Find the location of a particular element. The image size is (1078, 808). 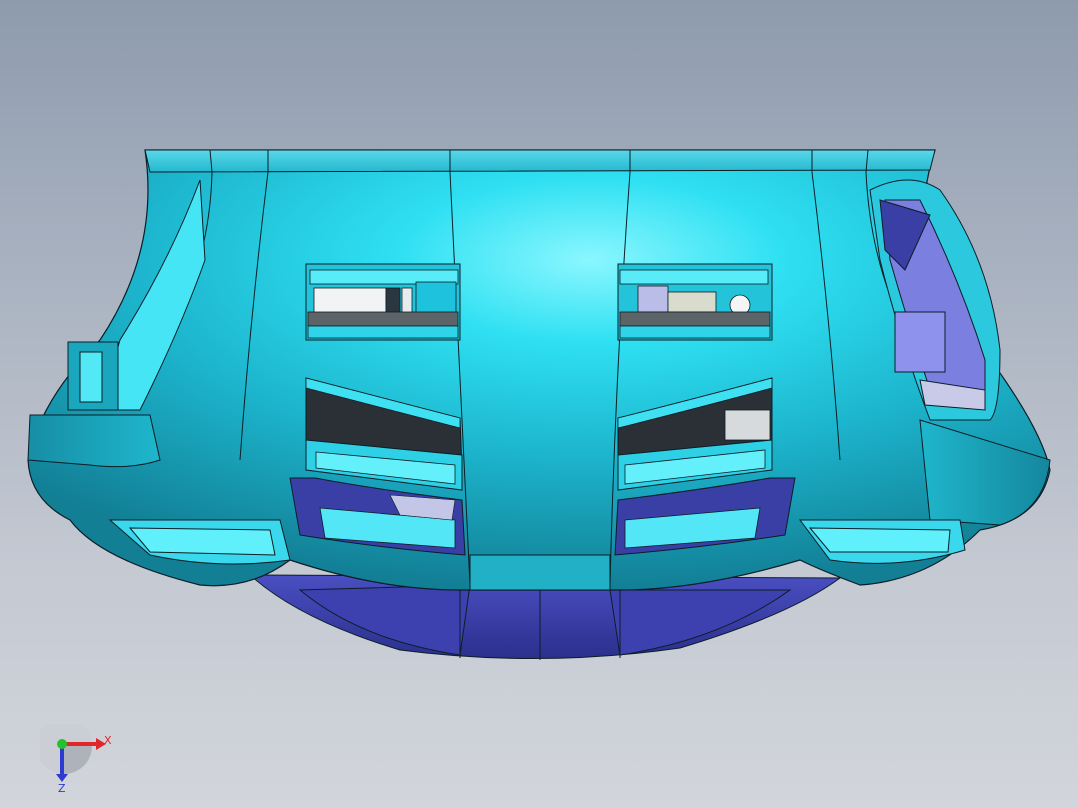

z-arrow-icon is located at coordinates (62, 778).